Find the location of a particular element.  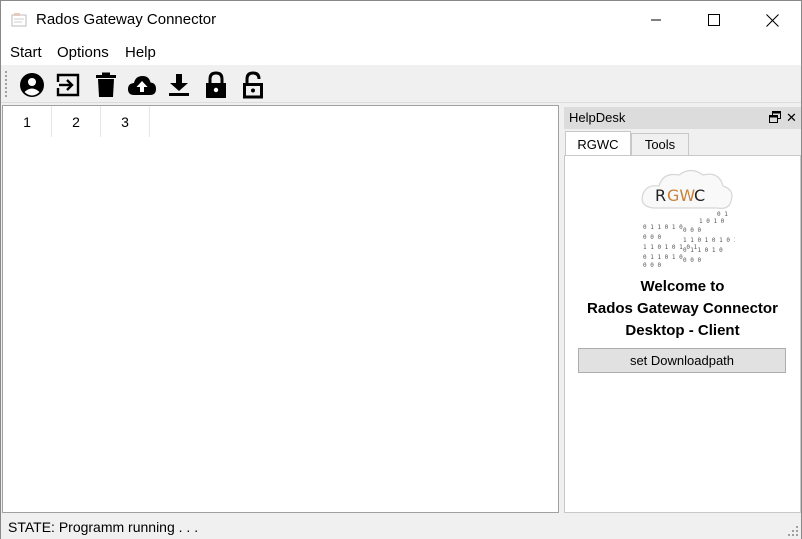

toolbar-grip is located at coordinates (6, 84).